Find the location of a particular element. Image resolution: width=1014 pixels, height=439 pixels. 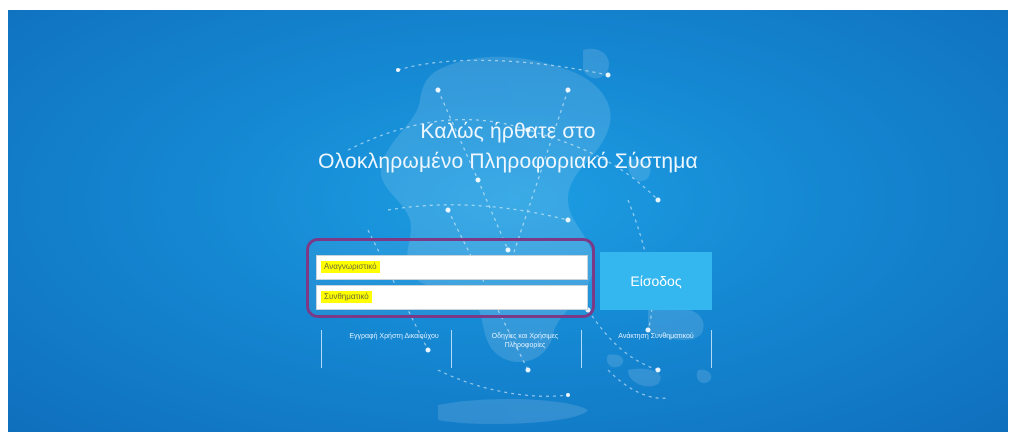

username-field: Αναγνωριστικό is located at coordinates (452, 267).